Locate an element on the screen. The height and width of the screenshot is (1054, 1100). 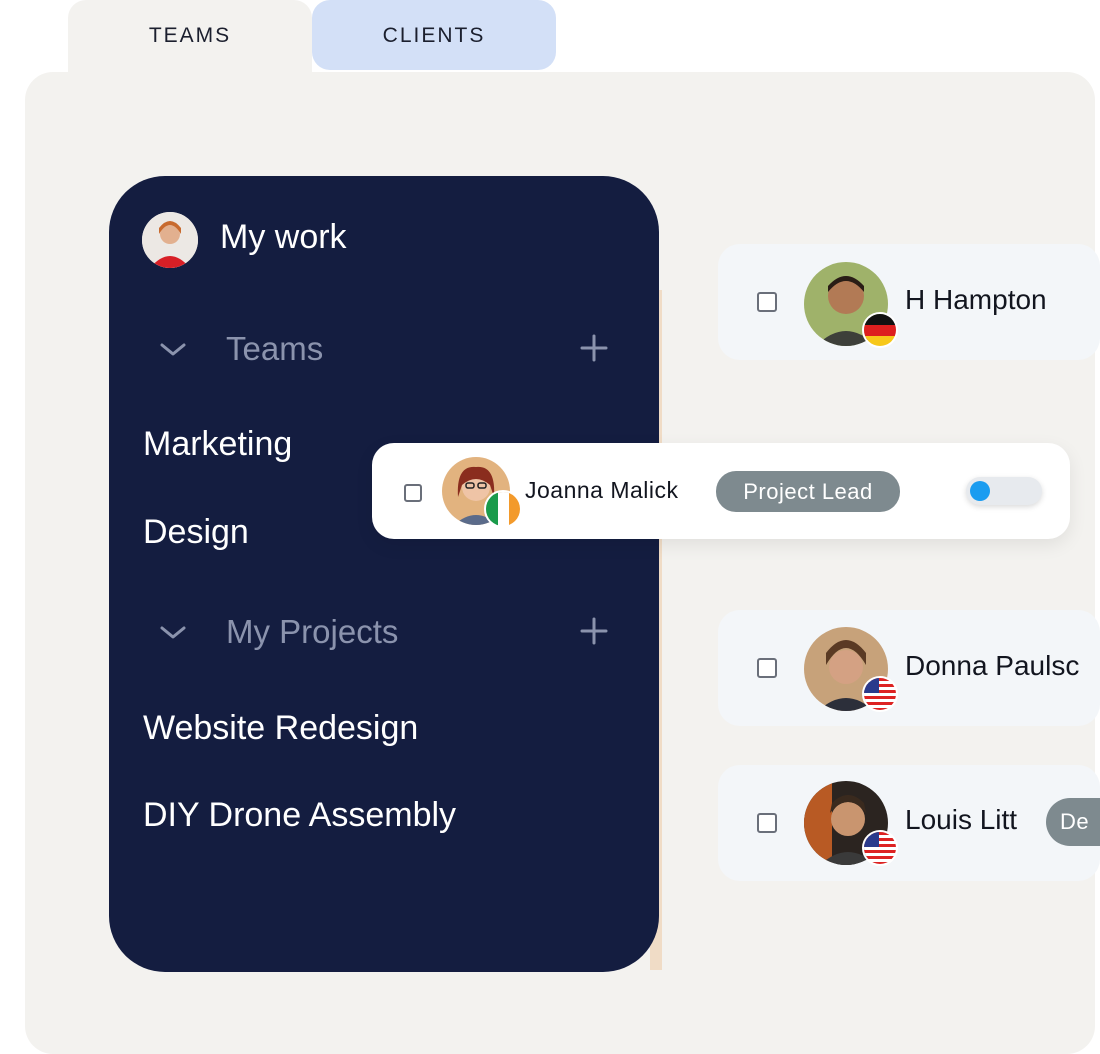
toggle-knob is located at coordinates (980, 491).